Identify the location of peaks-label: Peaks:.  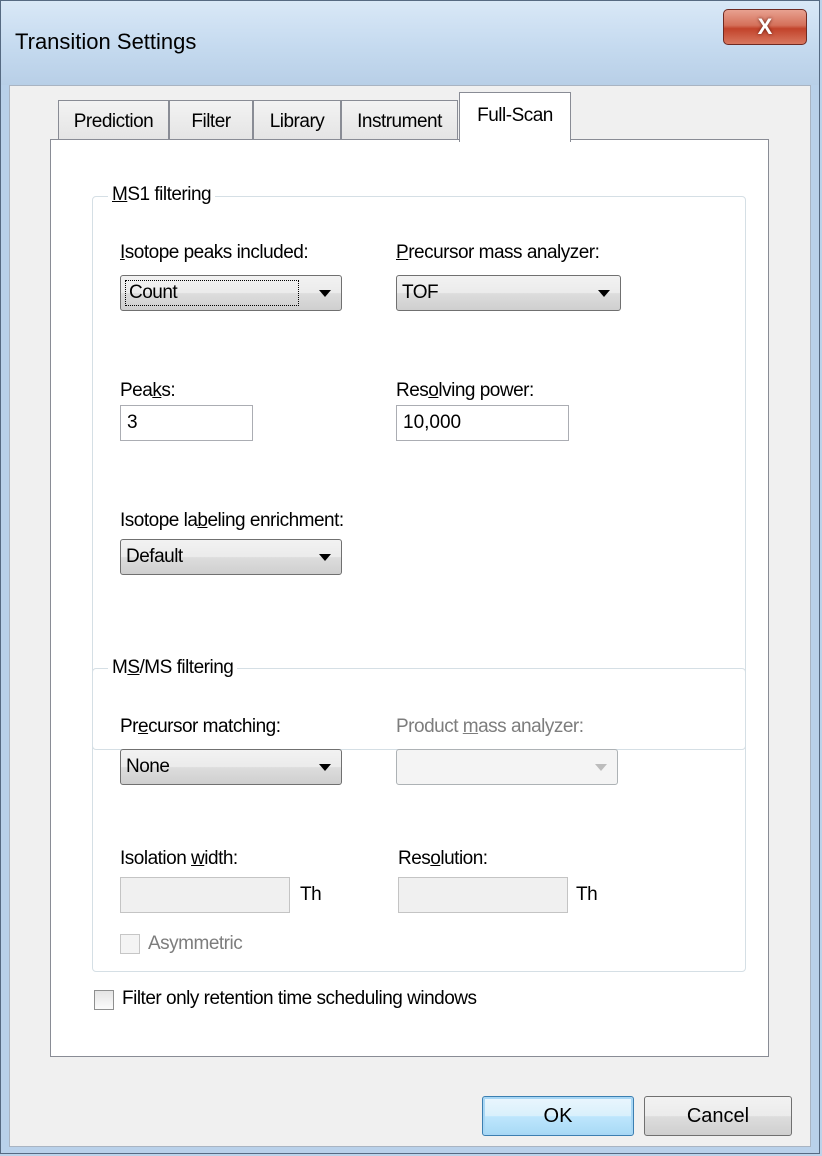
(148, 390).